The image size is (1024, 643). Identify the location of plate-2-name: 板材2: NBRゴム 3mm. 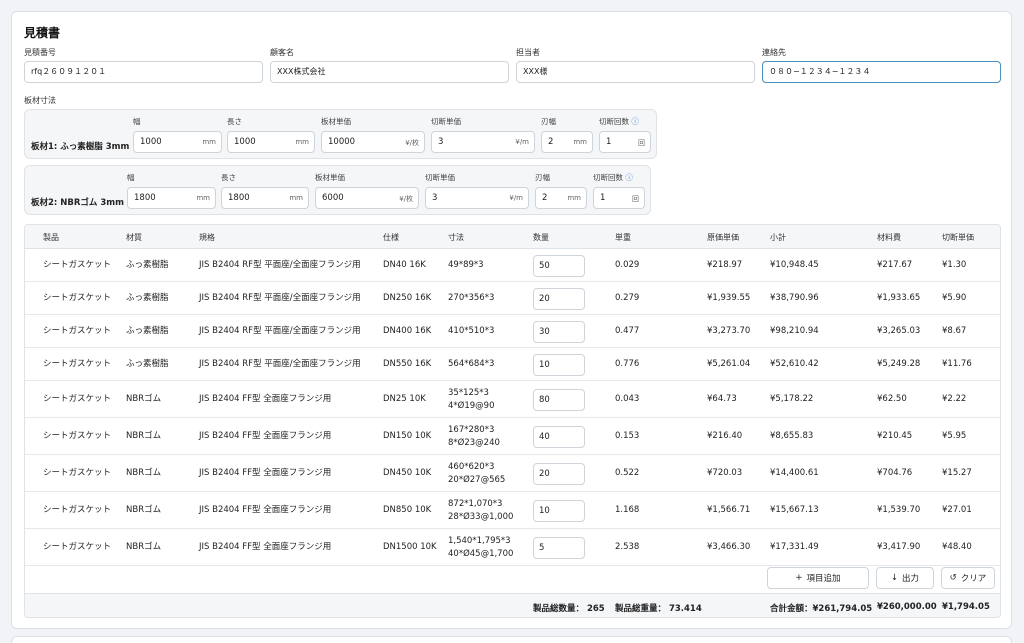
(77, 203).